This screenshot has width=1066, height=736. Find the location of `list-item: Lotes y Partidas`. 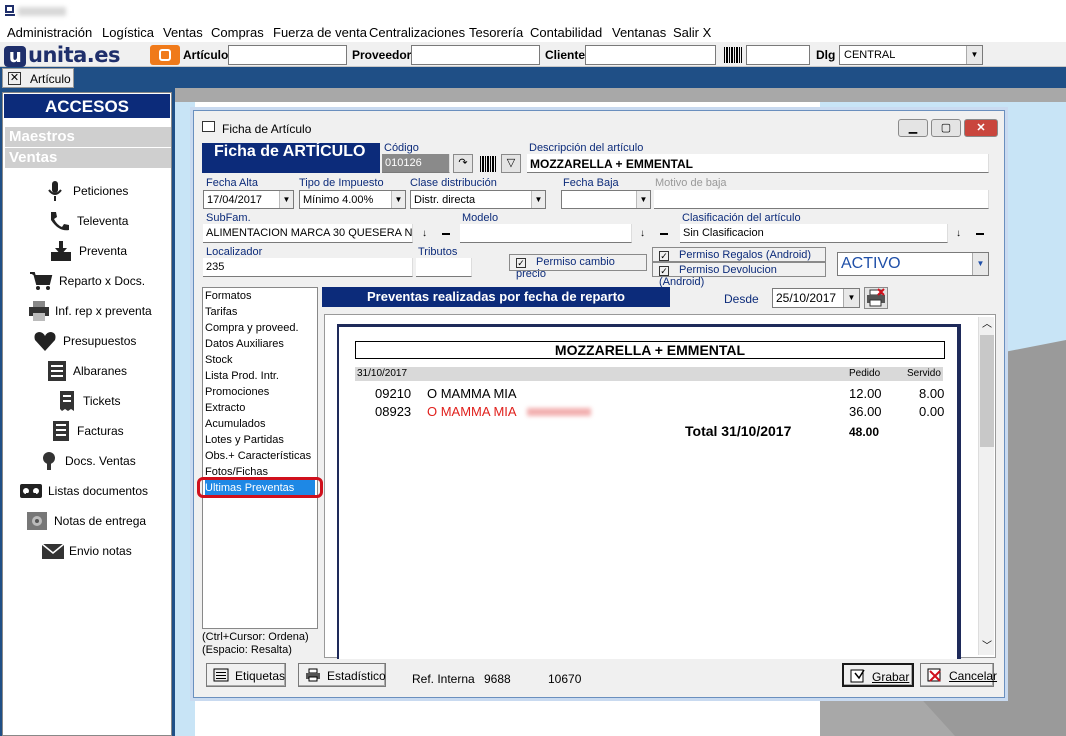

list-item: Lotes y Partidas is located at coordinates (244, 440).